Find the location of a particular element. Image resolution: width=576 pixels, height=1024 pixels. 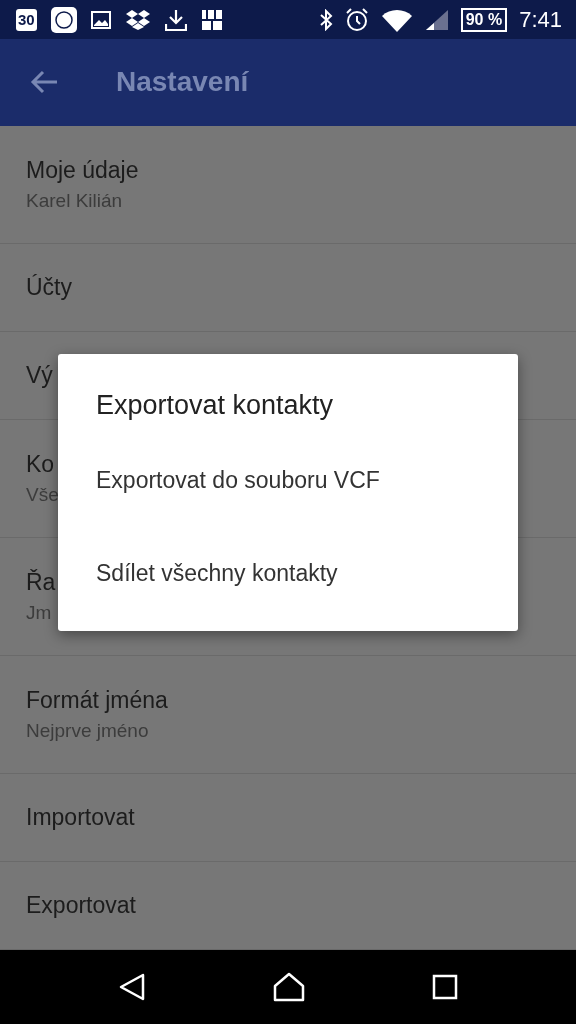

setting-title: Importovat is located at coordinates (80, 817).